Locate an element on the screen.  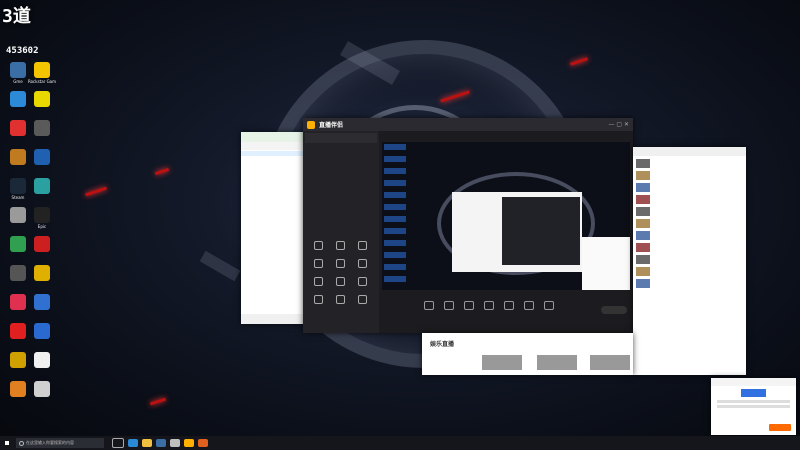
chat-search-bar is located at coordinates (272, 146).